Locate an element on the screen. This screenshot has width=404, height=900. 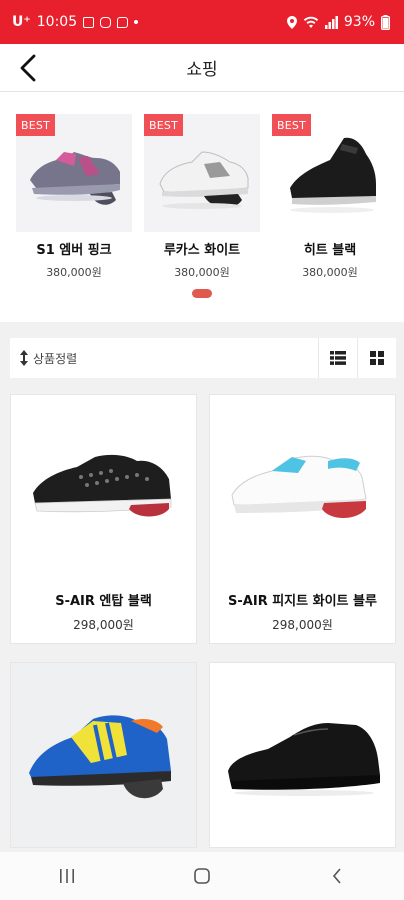
page-title: 쇼핑 is located at coordinates (202, 70).